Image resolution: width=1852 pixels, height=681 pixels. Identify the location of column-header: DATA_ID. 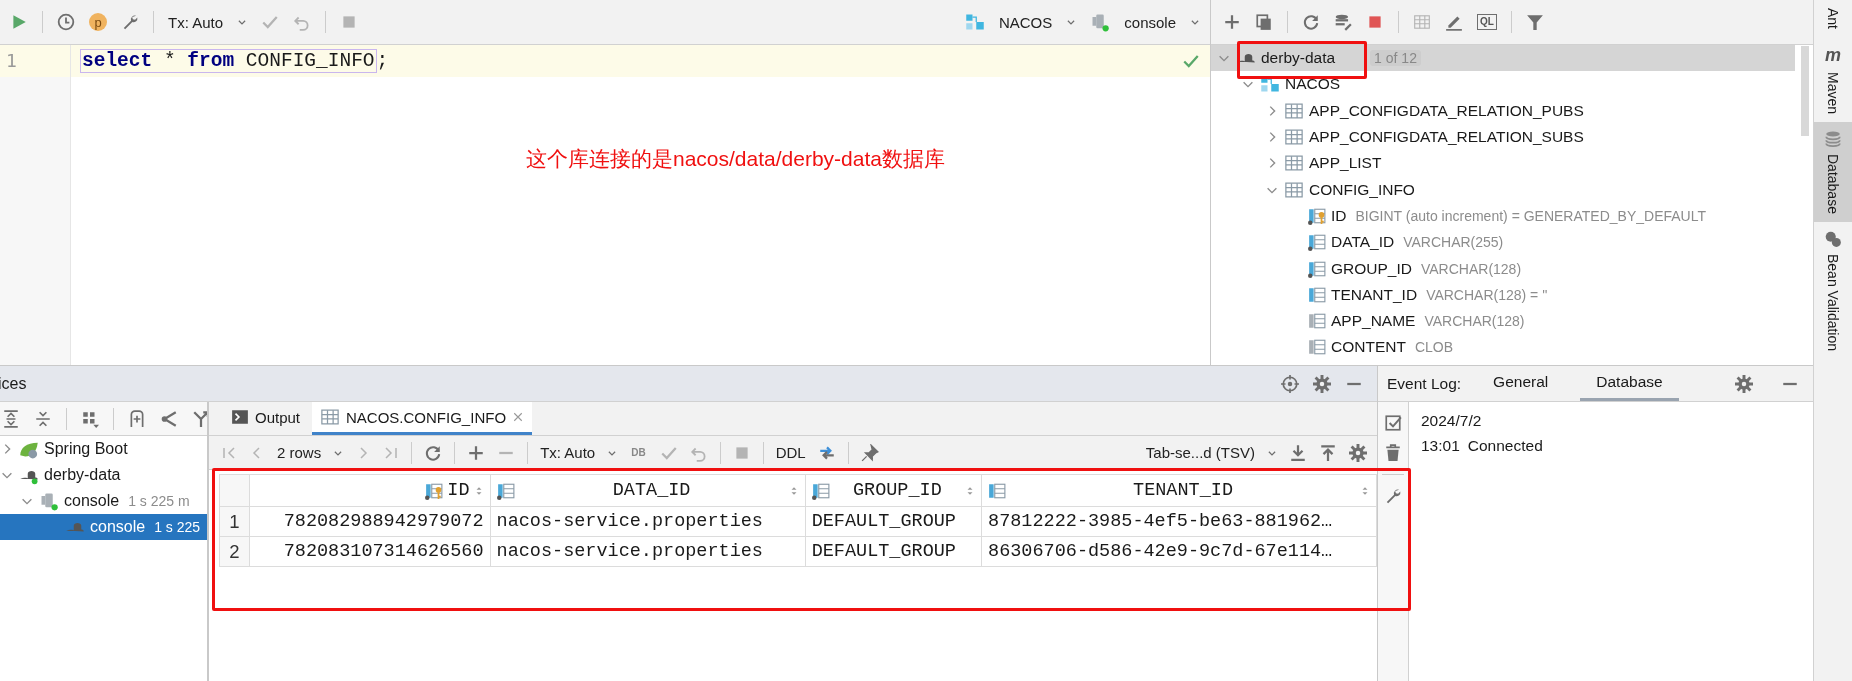
(648, 490).